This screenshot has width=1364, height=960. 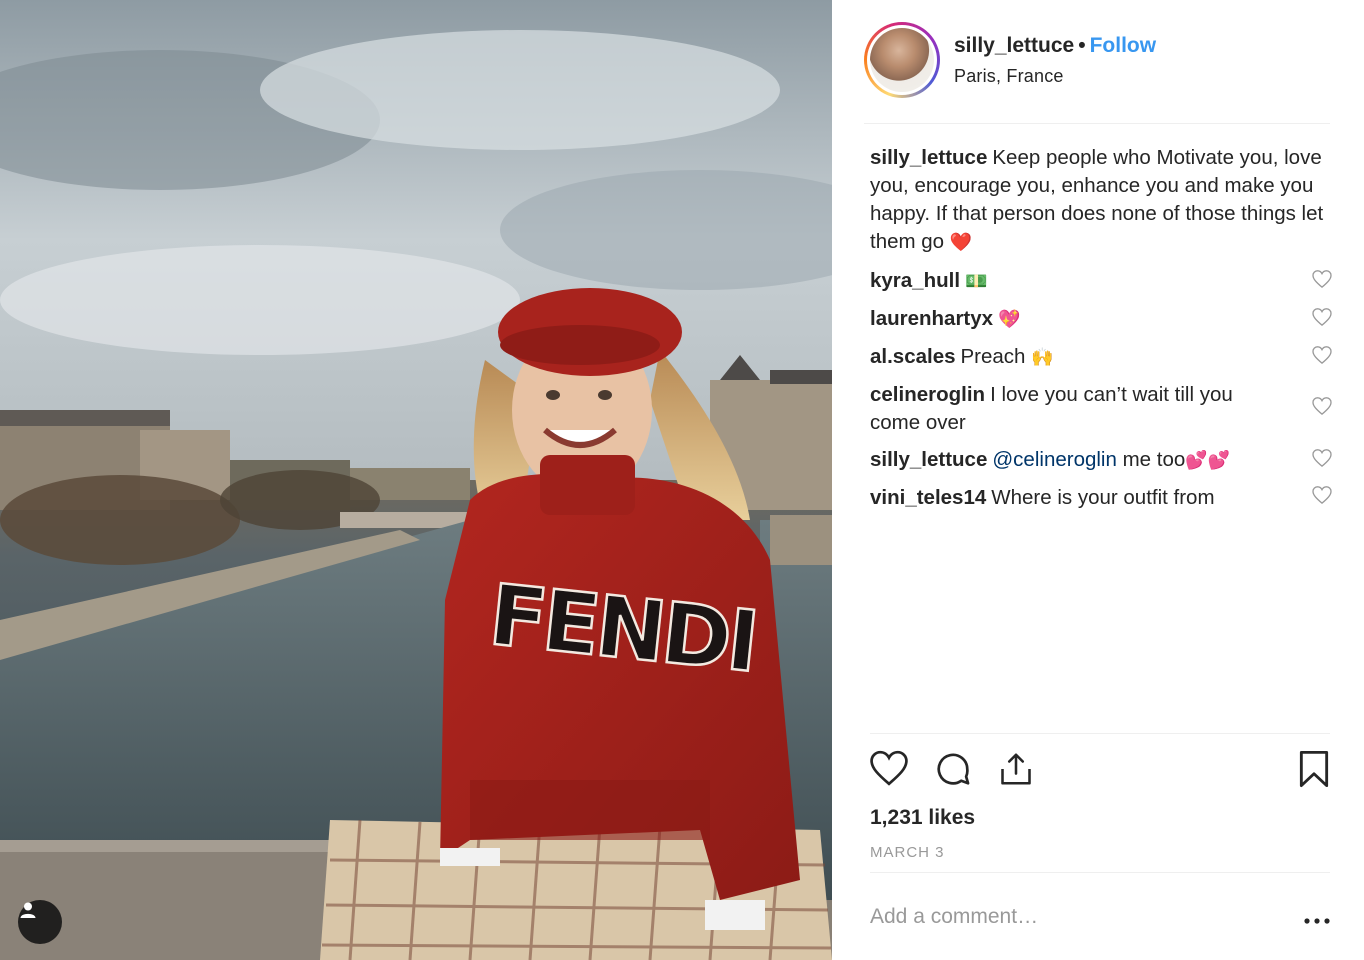 I want to click on bookmark-icon, so click(x=1314, y=771).